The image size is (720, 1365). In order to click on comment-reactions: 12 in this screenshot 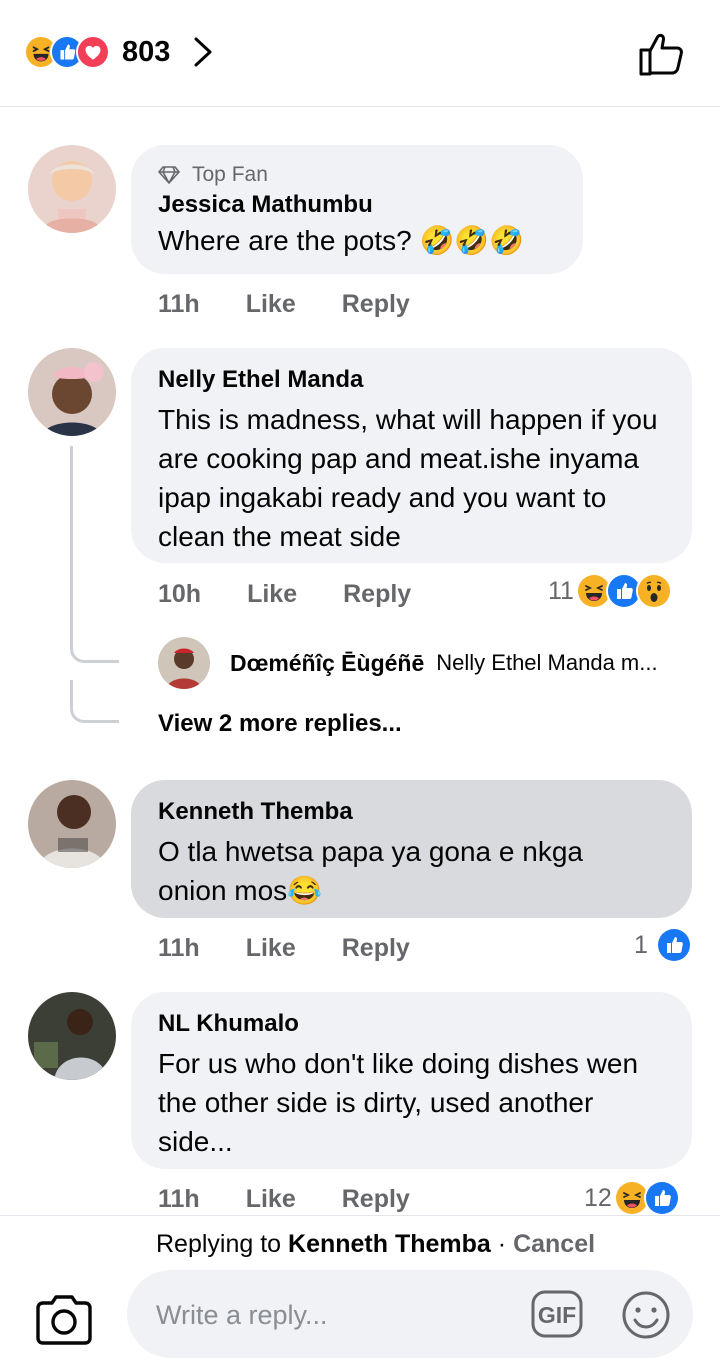, I will do `click(632, 1198)`.